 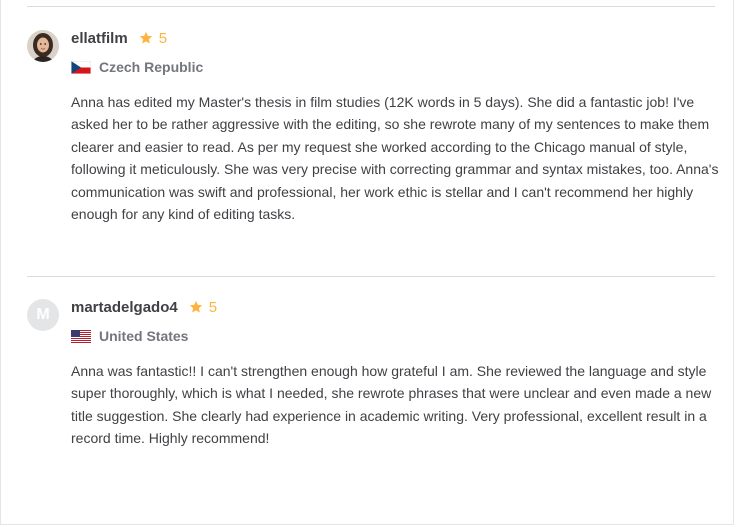 I want to click on username: martadelgado4, so click(x=124, y=307).